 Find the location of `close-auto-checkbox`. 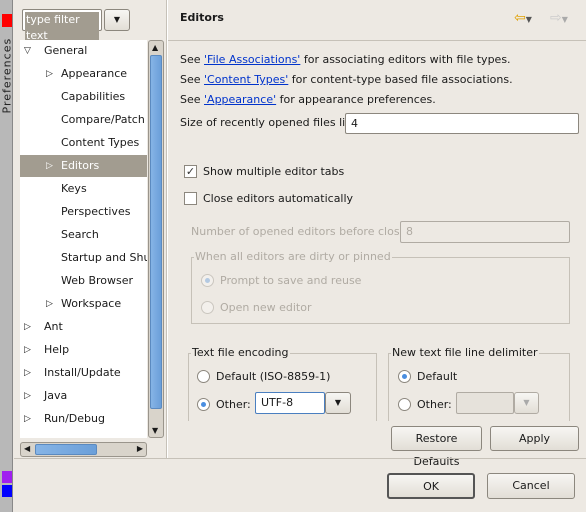

close-auto-checkbox is located at coordinates (190, 198).